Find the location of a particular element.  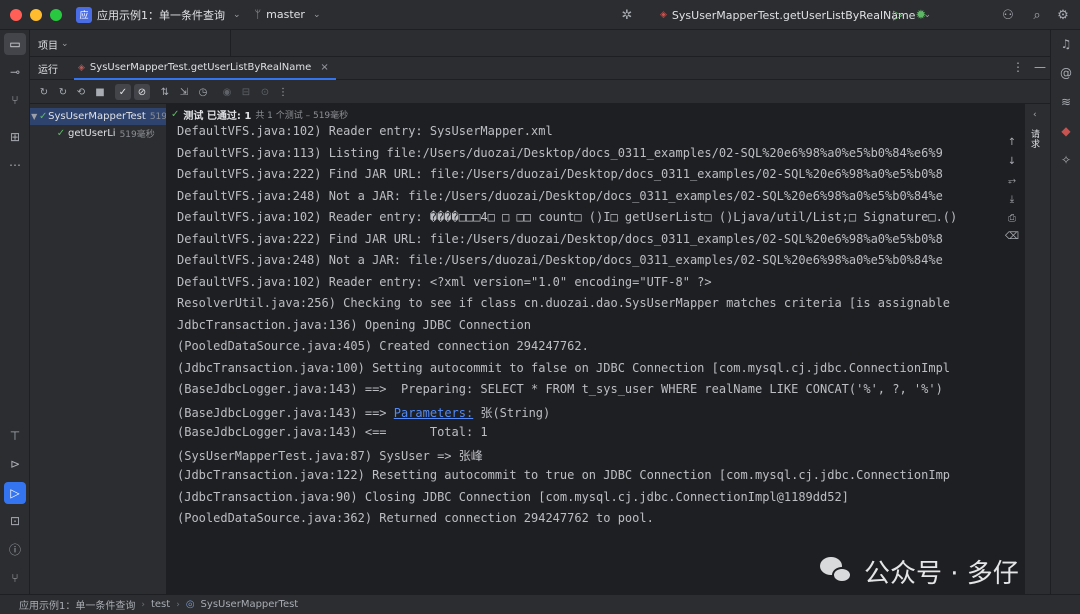

mybatis-bird-icon: ◆ is located at coordinates (1066, 131).